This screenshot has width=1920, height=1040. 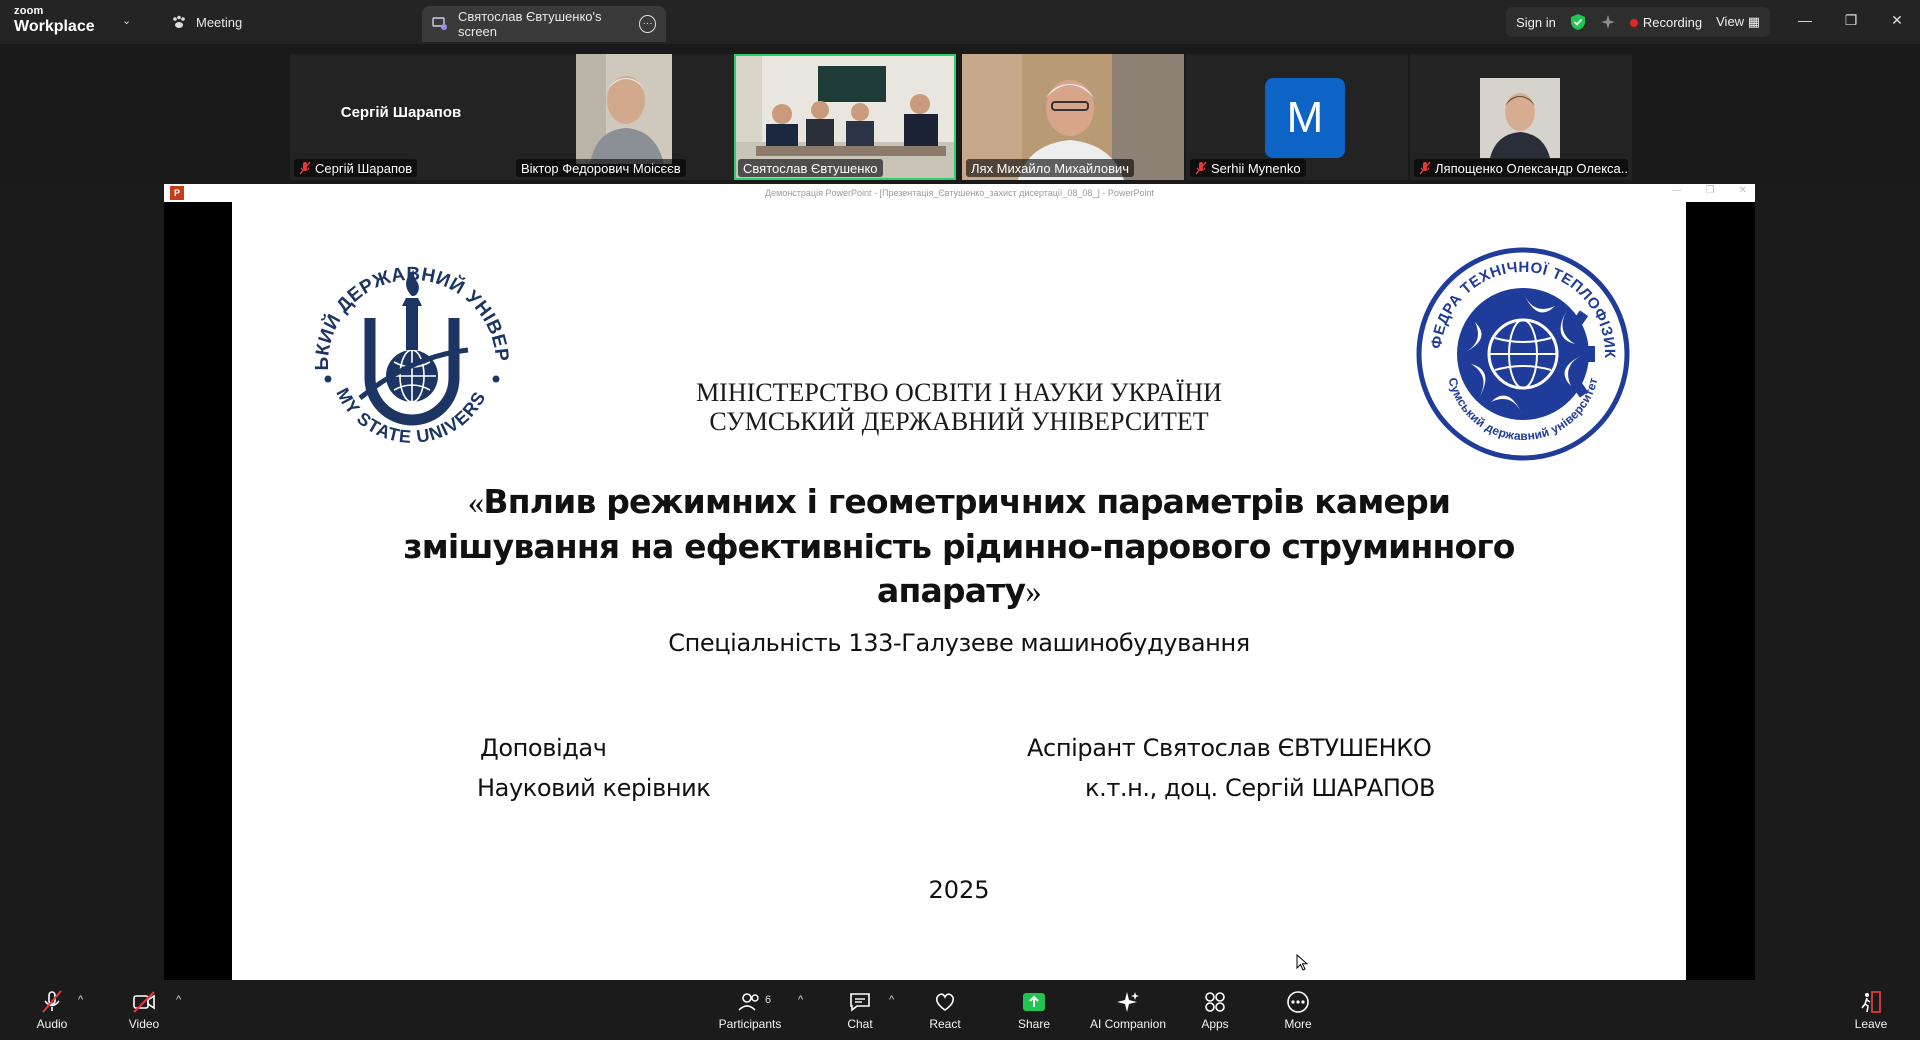 I want to click on tab-meeting-label: Meeting, so click(x=219, y=22).